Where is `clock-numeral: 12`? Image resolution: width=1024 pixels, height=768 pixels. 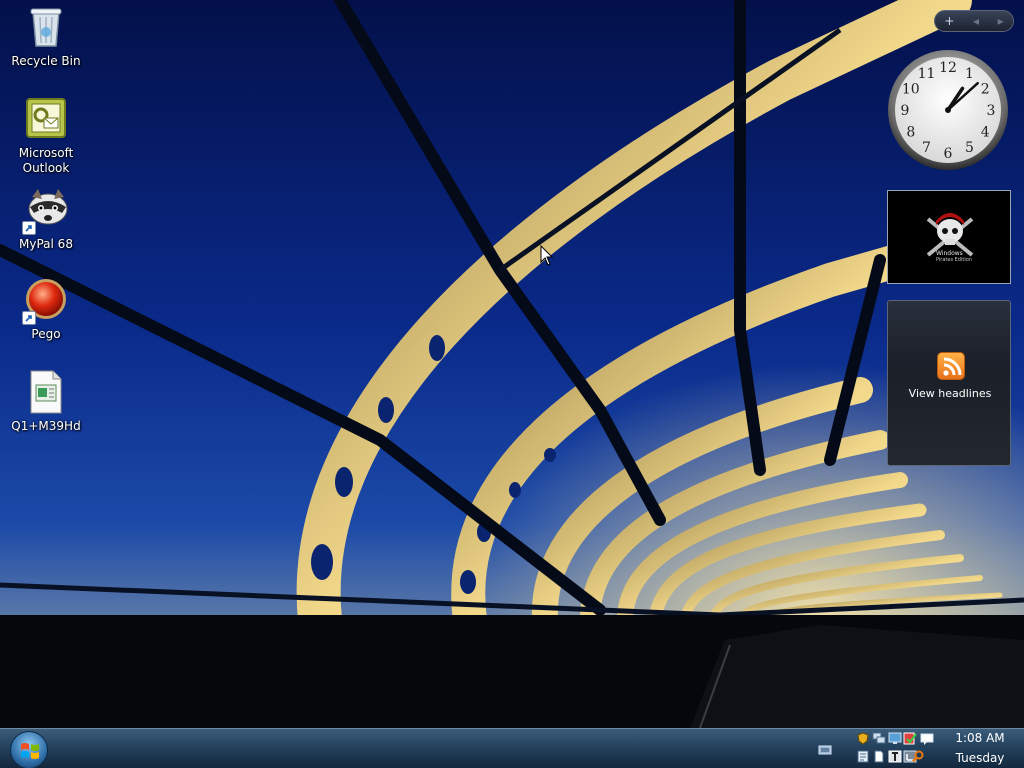
clock-numeral: 12 is located at coordinates (948, 68).